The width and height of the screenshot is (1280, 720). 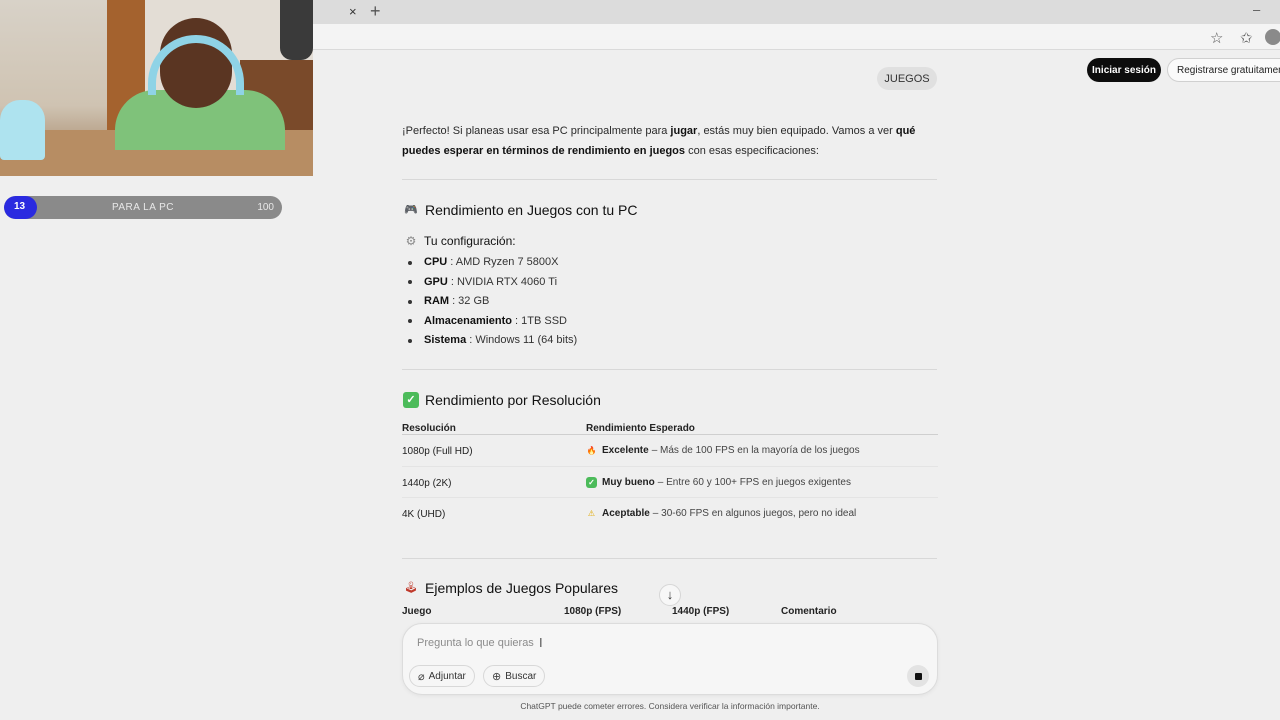 What do you see at coordinates (436, 281) in the screenshot?
I see `spec-key: GPU` at bounding box center [436, 281].